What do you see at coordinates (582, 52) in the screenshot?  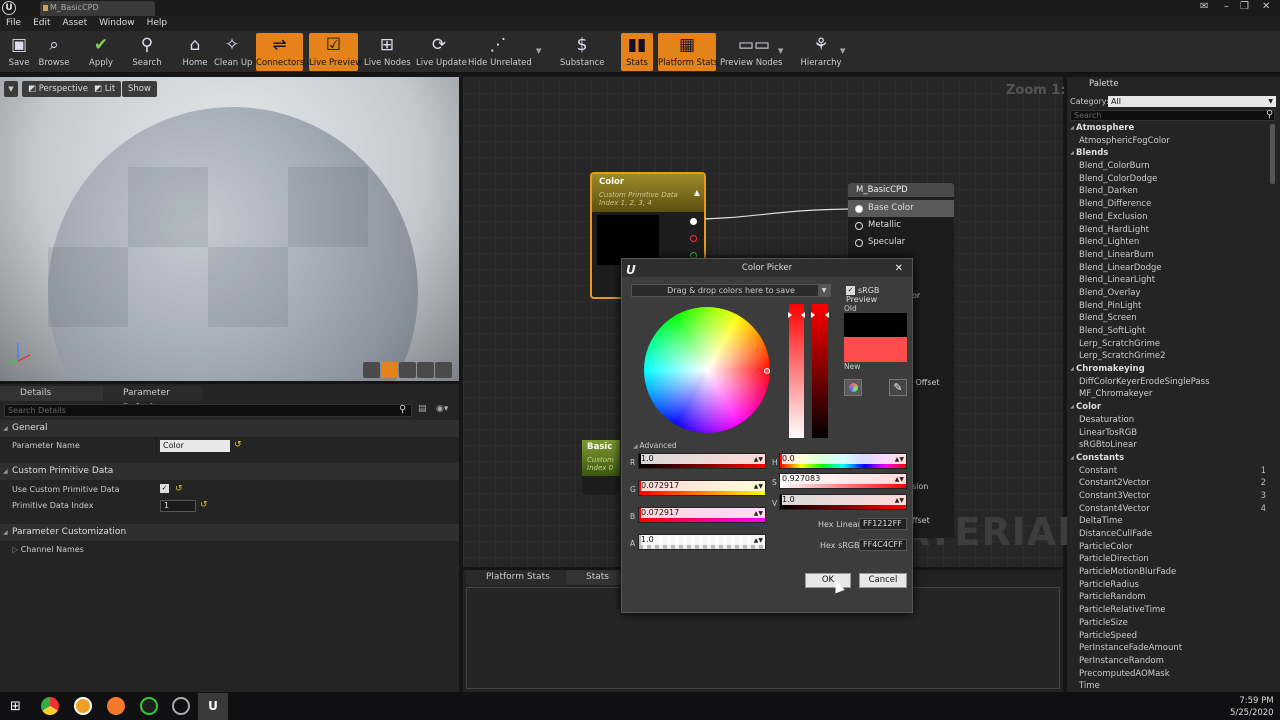 I see `substance-button: $ Substance` at bounding box center [582, 52].